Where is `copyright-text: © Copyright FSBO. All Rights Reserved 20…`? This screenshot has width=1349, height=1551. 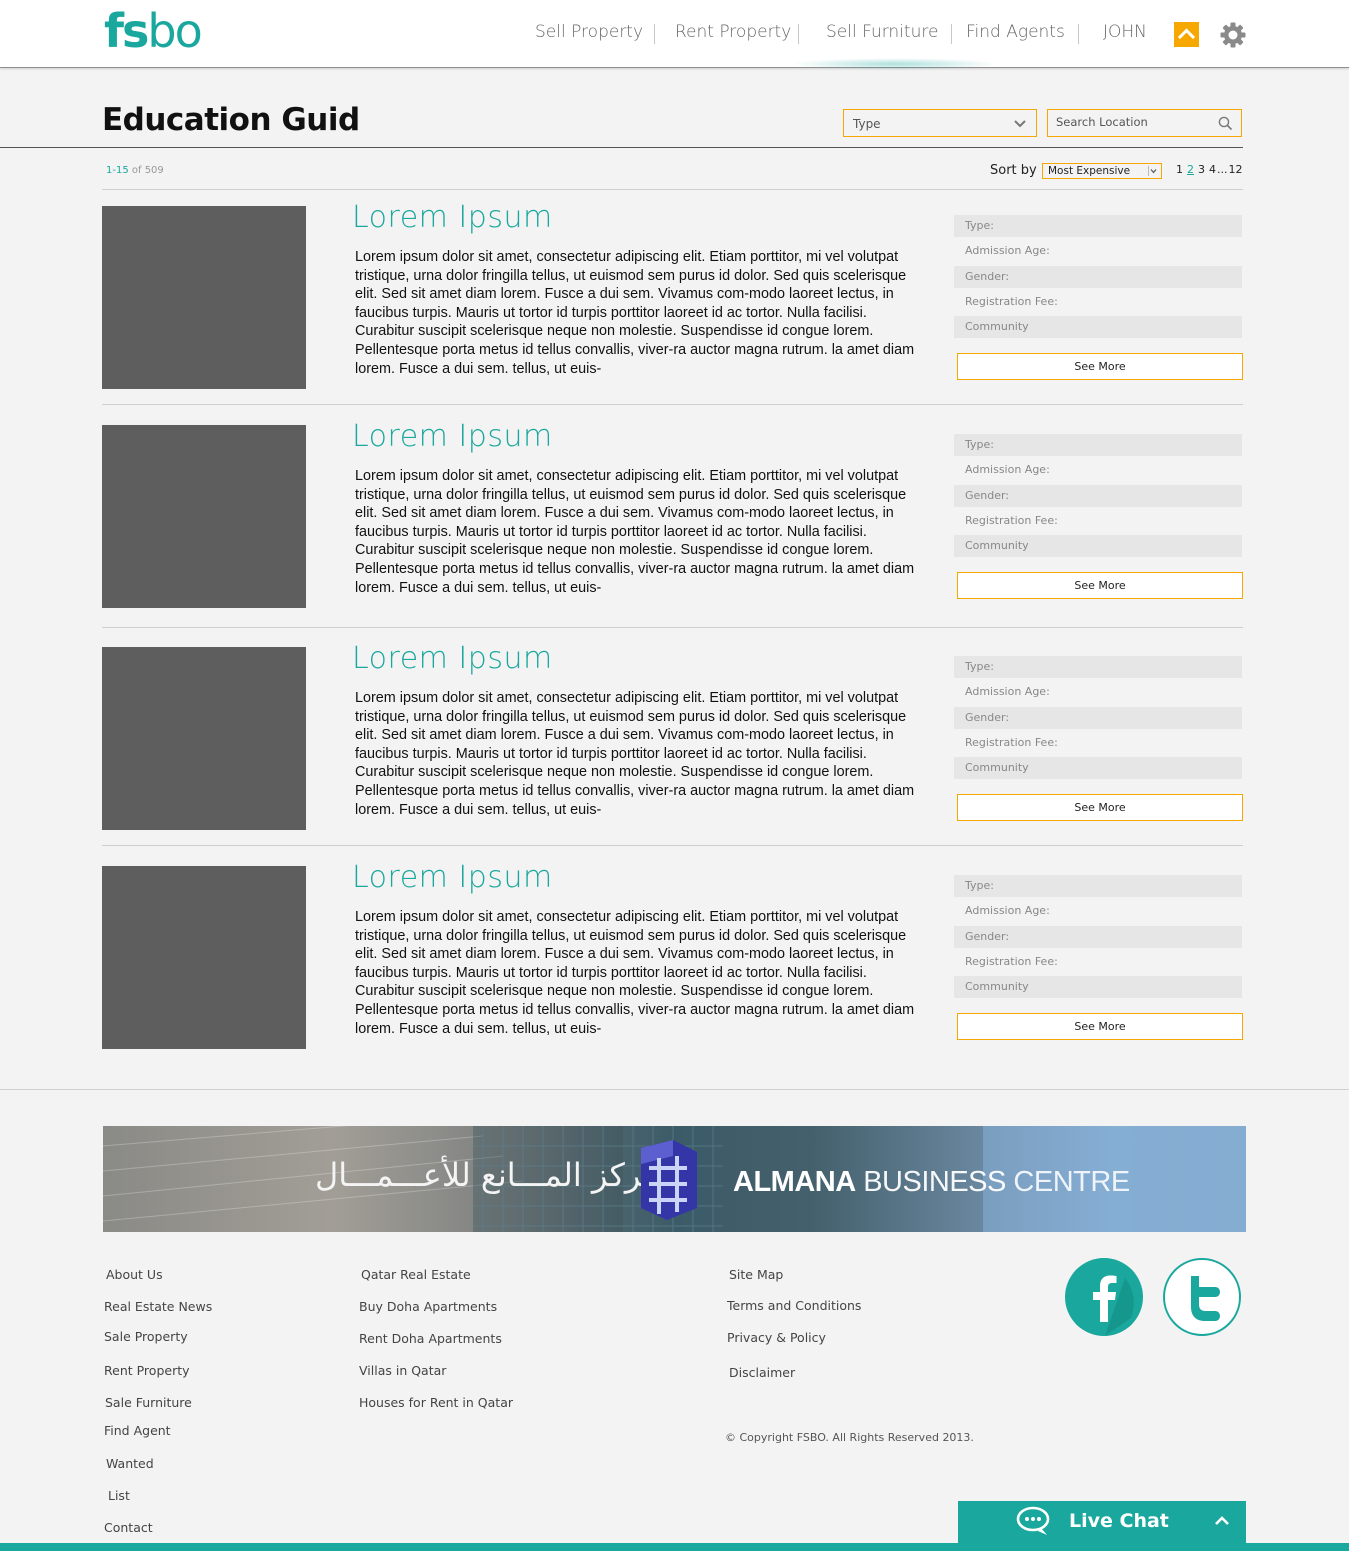 copyright-text: © Copyright FSBO. All Rights Reserved 20… is located at coordinates (849, 1437).